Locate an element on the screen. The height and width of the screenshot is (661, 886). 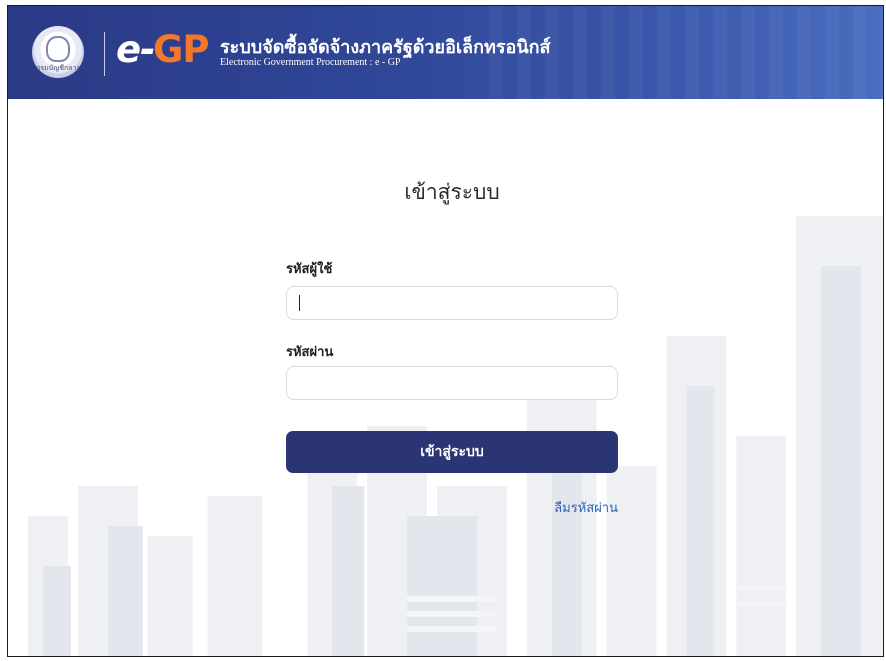
header-divider is located at coordinates (104, 54).